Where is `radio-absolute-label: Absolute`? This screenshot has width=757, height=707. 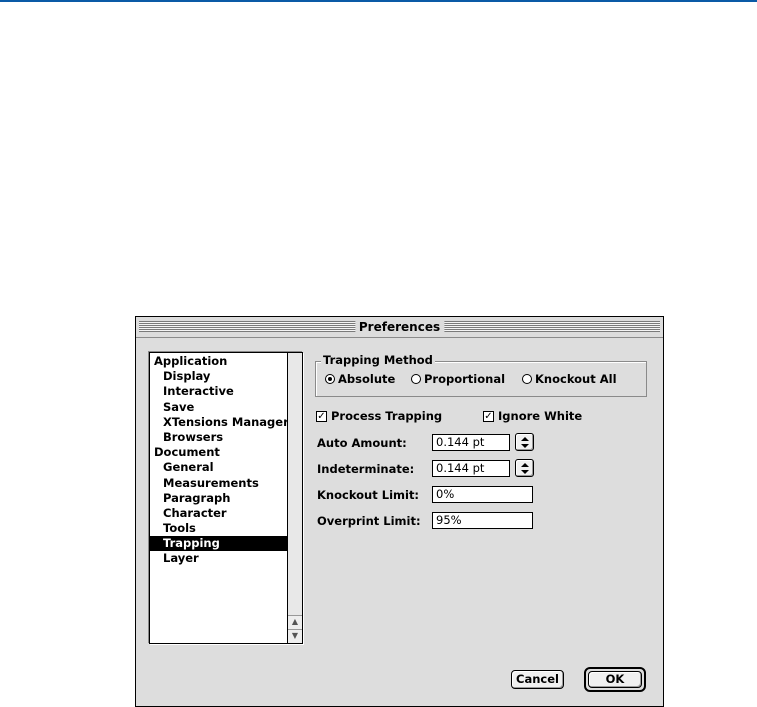 radio-absolute-label: Absolute is located at coordinates (367, 379).